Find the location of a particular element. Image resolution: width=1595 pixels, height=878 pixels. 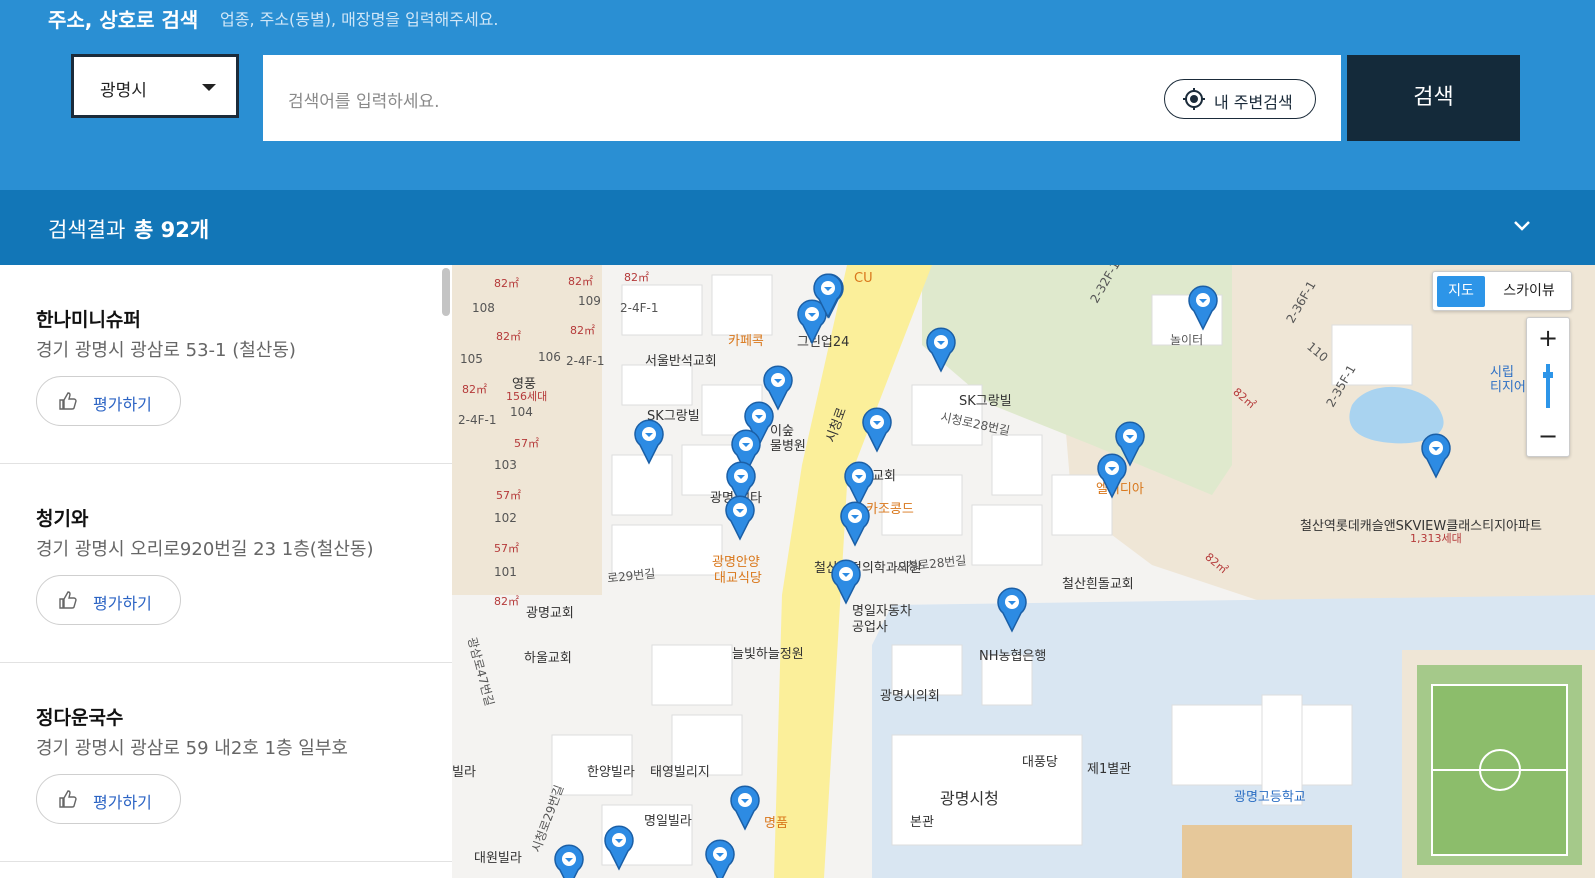

search-title: 주소, 상호로 검색 is located at coordinates (123, 20).